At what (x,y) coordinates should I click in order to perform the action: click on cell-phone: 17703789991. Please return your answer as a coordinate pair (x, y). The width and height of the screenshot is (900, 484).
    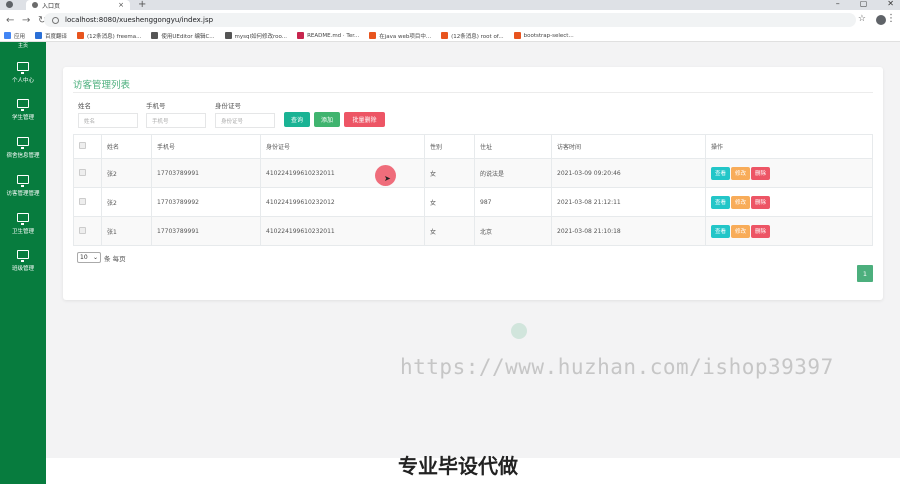
    Looking at the image, I should click on (206, 173).